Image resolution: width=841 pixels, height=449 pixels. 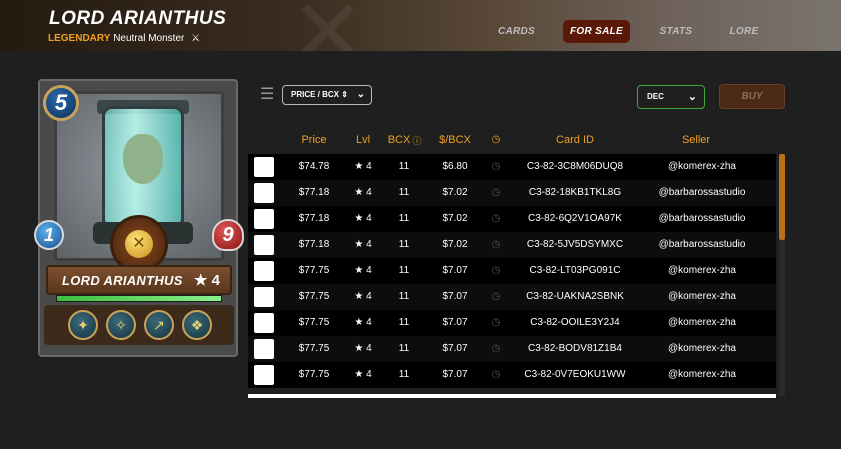 I want to click on filter-list-icon: ☰, so click(x=268, y=95).